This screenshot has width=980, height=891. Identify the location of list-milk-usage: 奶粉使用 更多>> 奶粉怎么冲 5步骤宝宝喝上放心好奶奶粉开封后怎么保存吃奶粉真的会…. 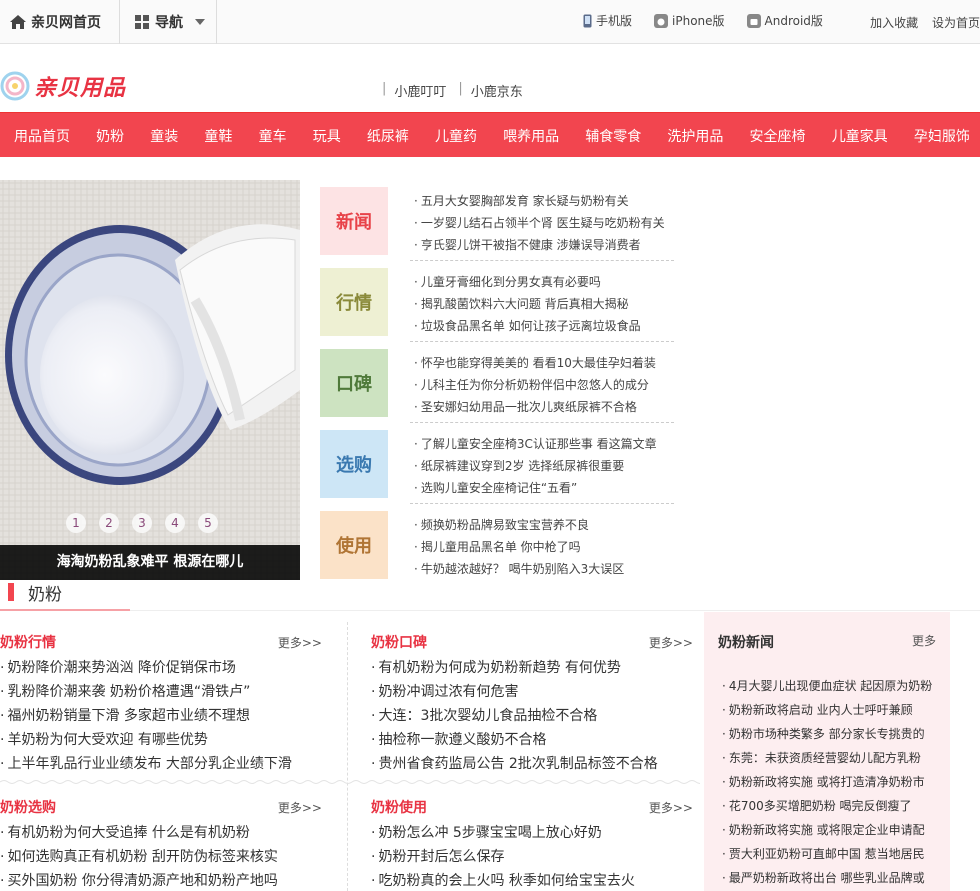
(532, 843).